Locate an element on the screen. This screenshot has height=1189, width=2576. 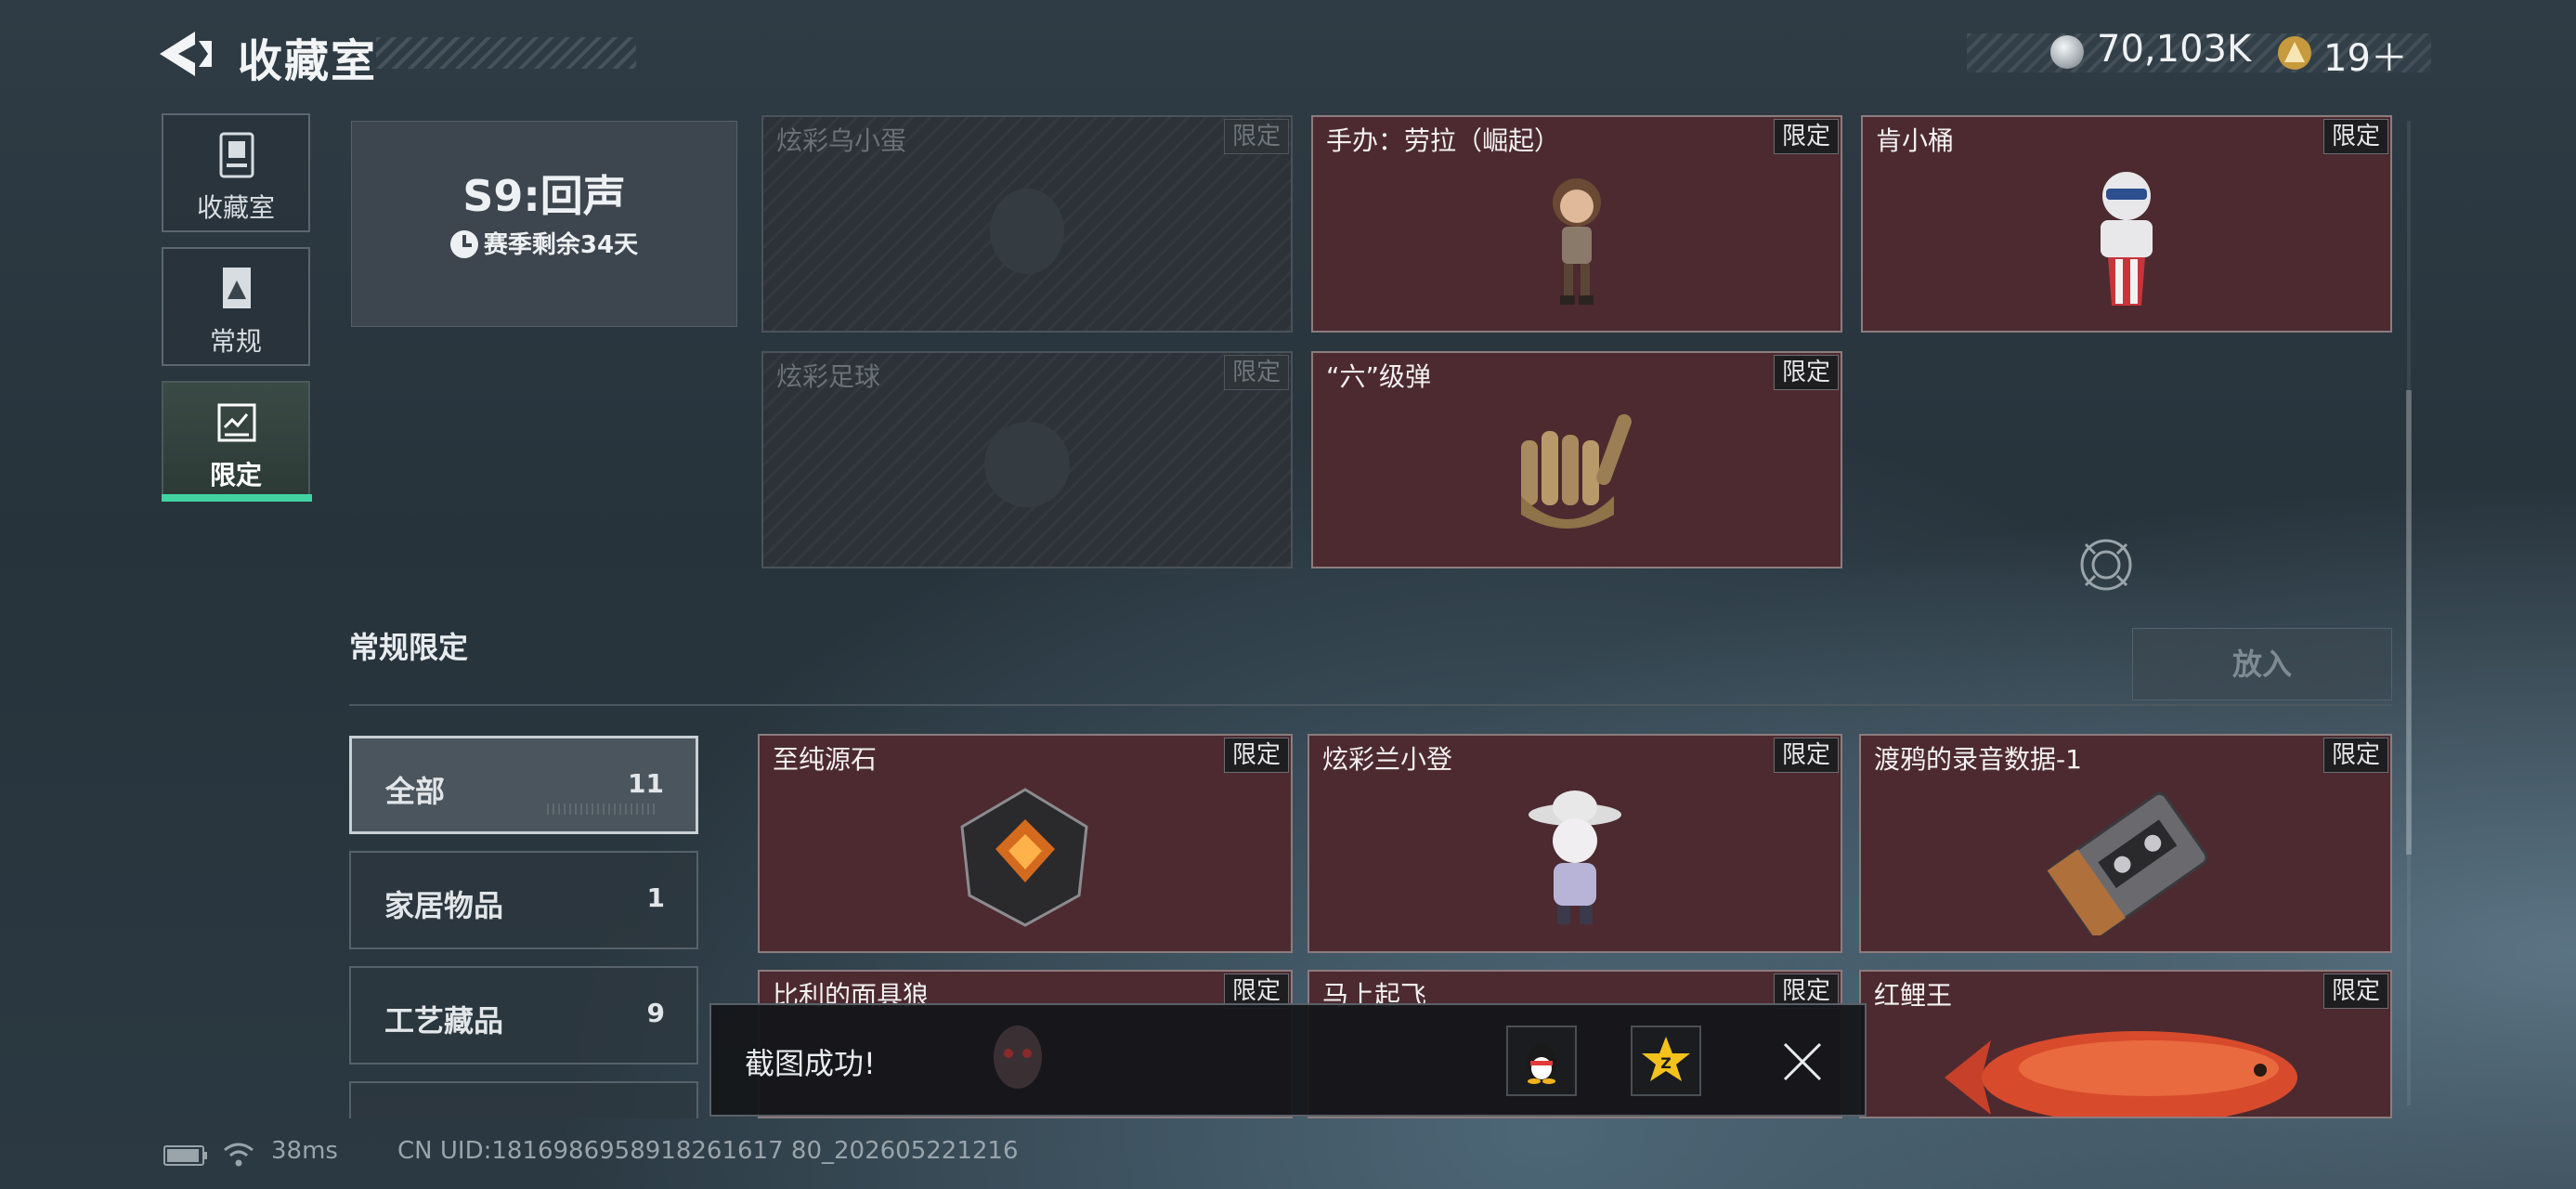
item-name: 红鲤王 is located at coordinates (1913, 995).